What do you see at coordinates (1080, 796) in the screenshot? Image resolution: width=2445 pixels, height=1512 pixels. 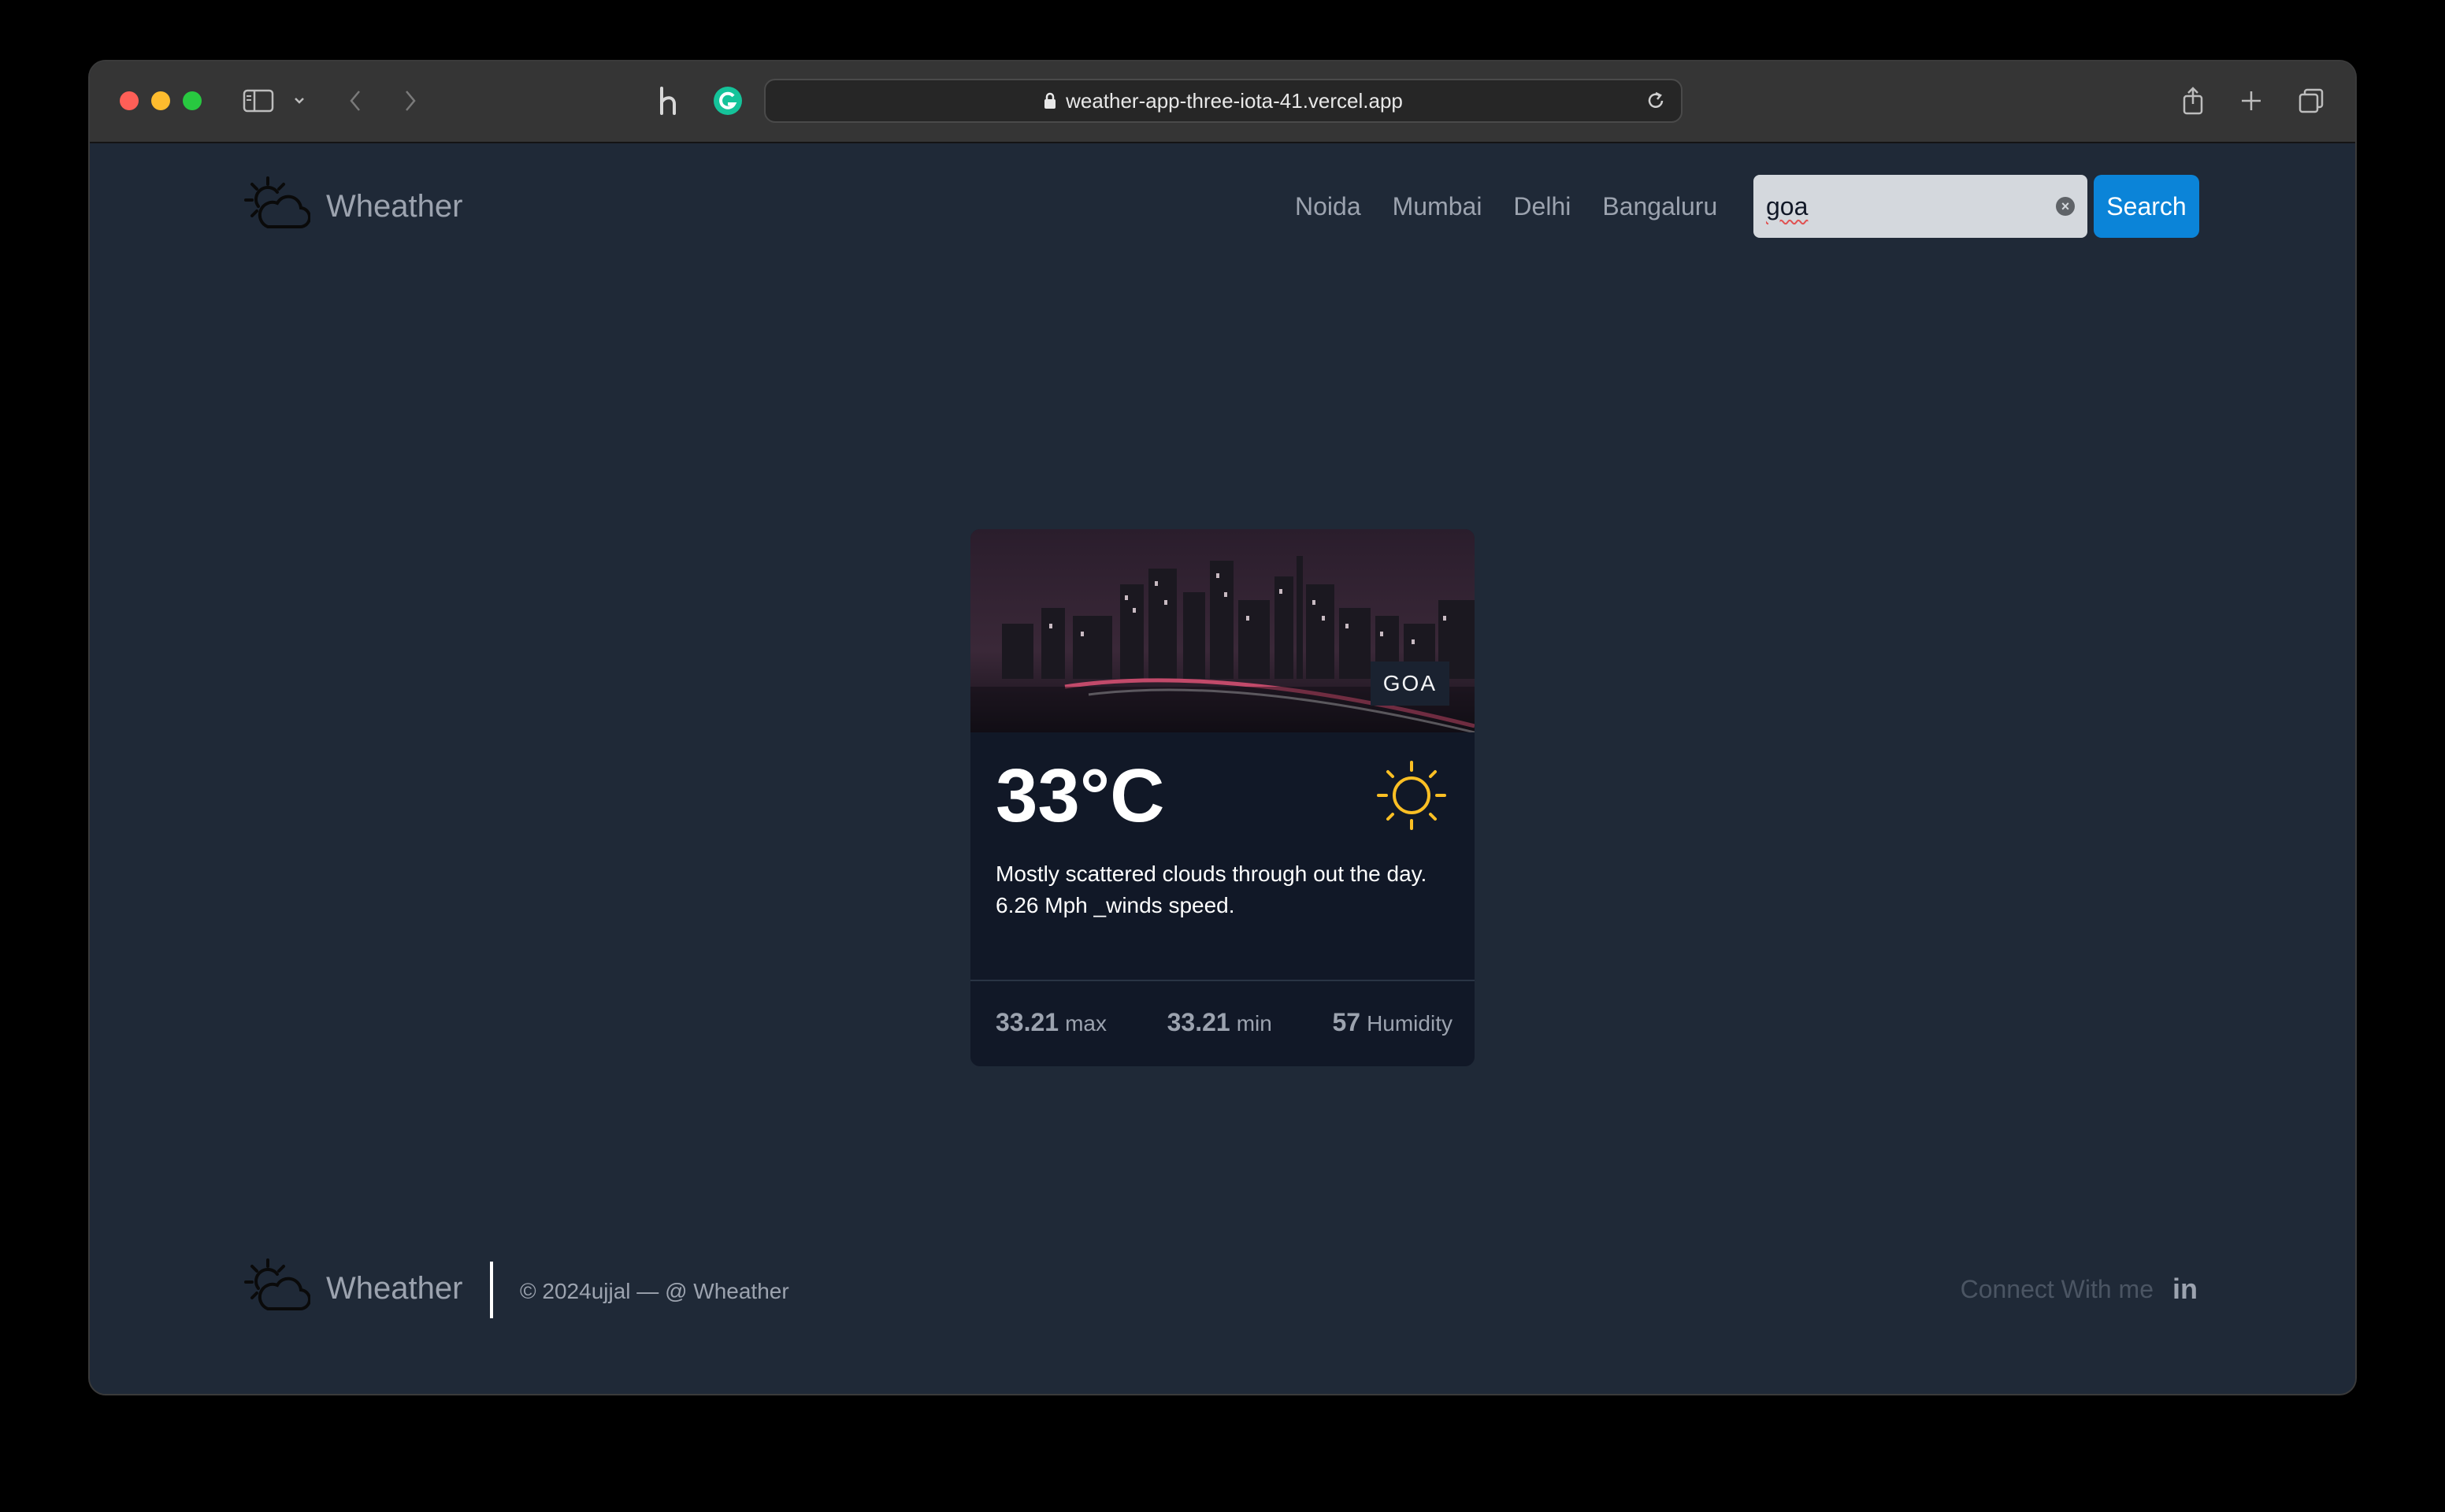 I see `temperature: 33°C` at bounding box center [1080, 796].